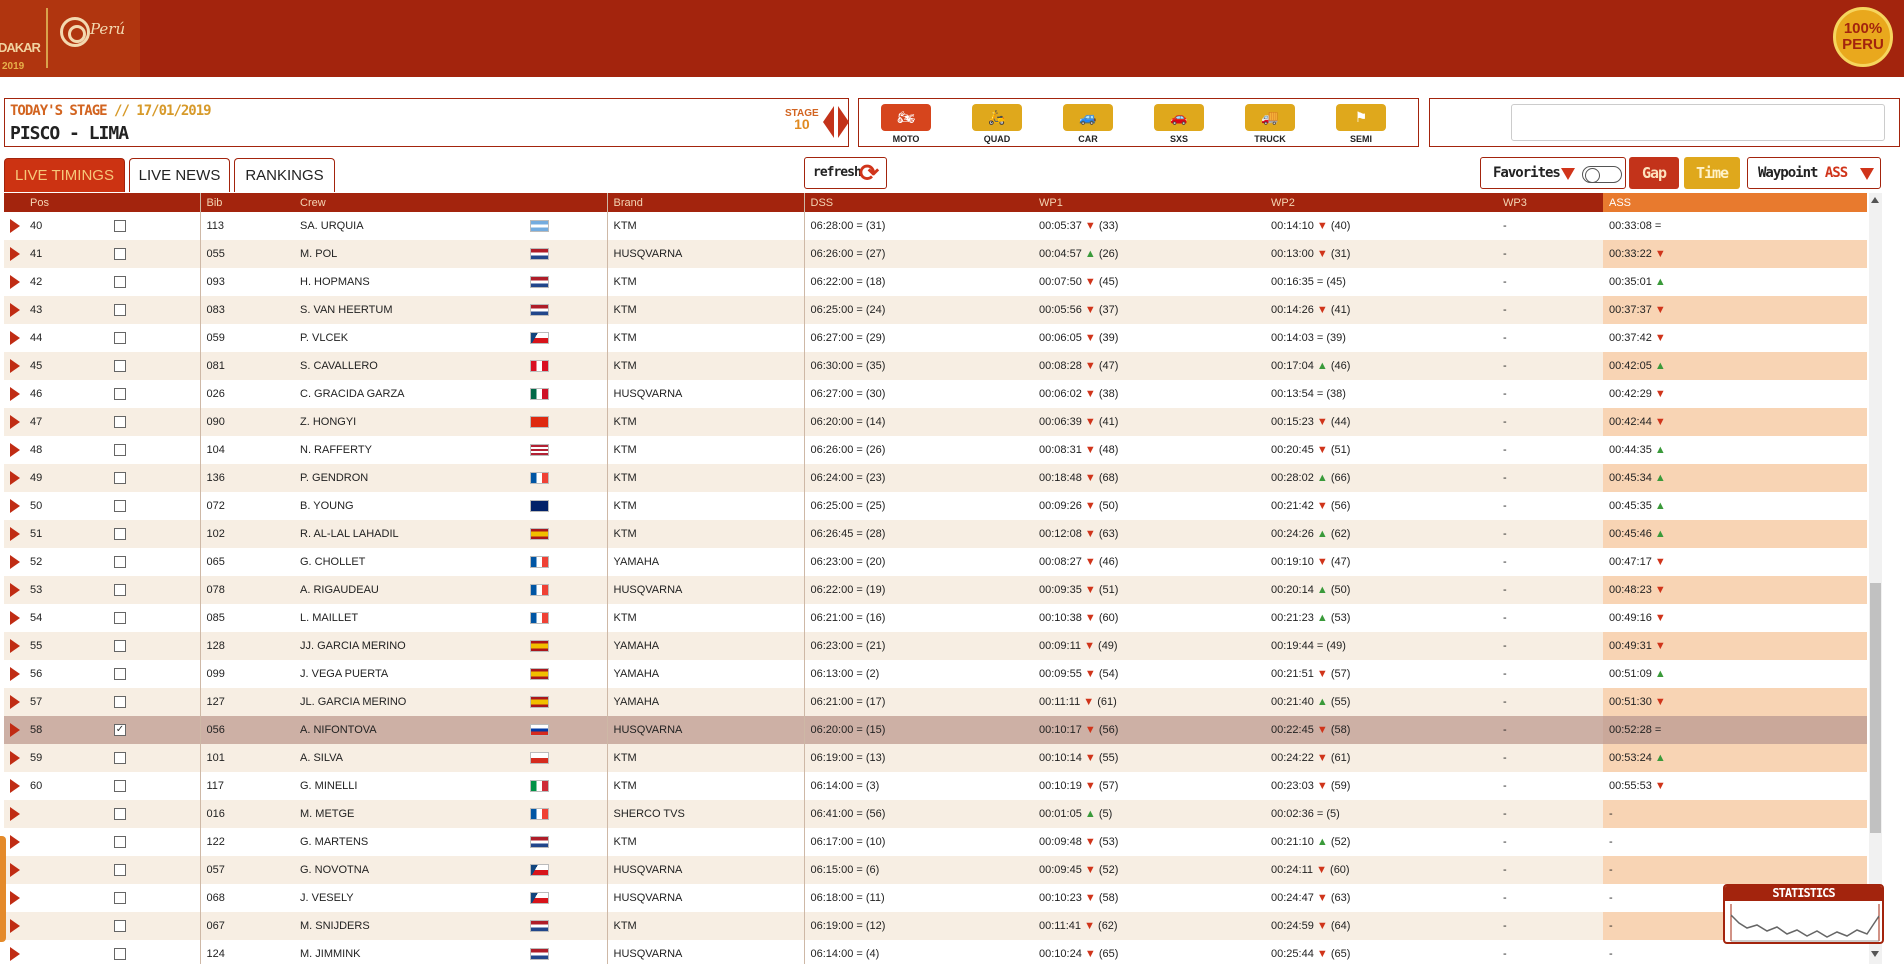 The height and width of the screenshot is (964, 1904). I want to click on category-car: 🚙 CAR, so click(1088, 124).